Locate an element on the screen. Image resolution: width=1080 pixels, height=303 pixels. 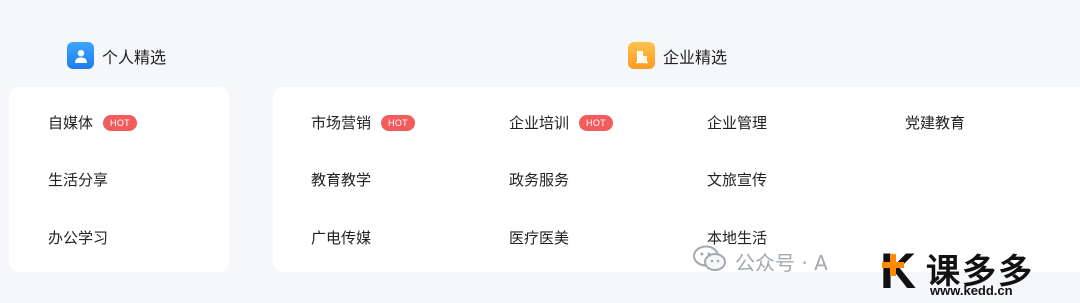
category-label: 医疗医美 is located at coordinates (539, 238).